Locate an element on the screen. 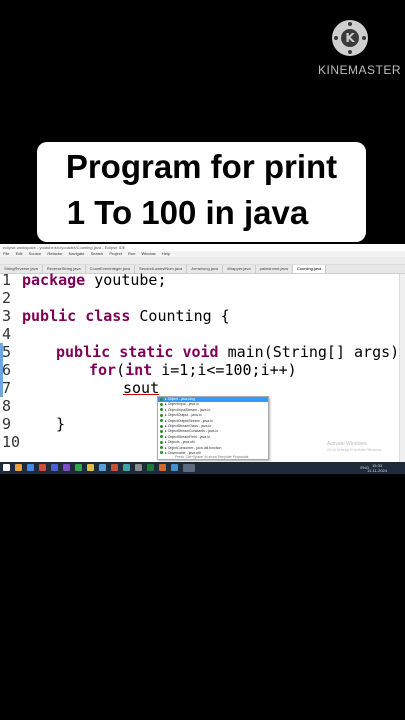 This screenshot has height=720, width=405. menu-project: Project is located at coordinates (115, 253).